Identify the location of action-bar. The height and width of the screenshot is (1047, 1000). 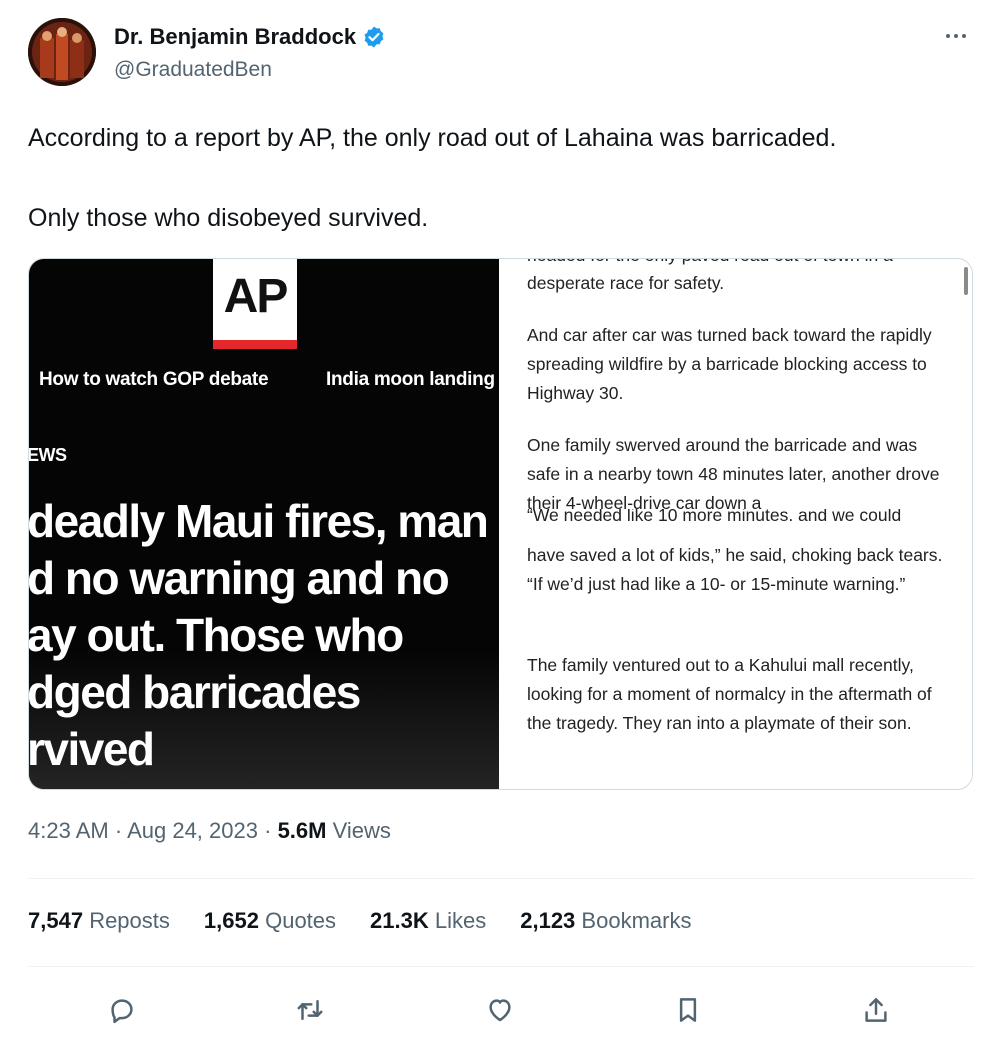
(500, 1010).